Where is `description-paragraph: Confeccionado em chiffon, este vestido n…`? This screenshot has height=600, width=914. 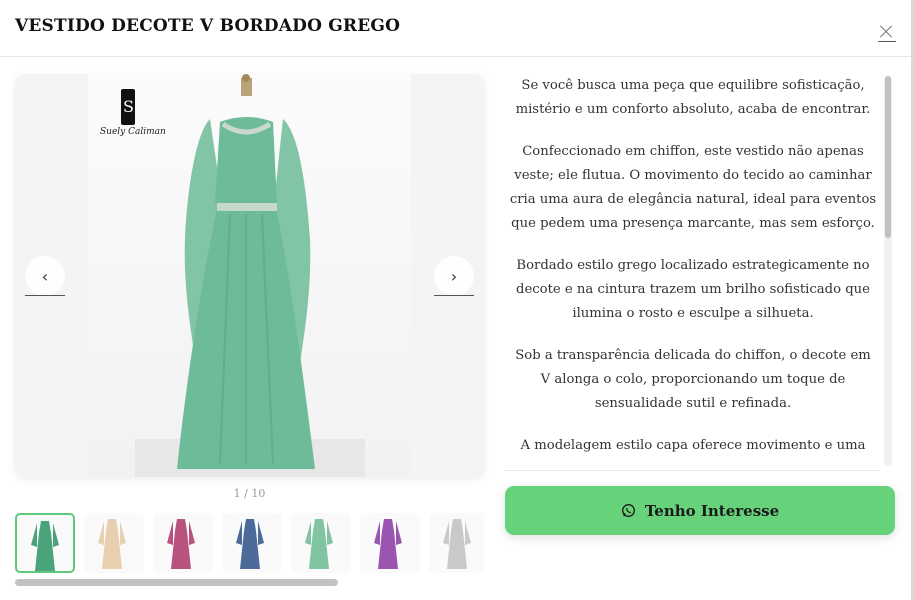
description-paragraph: Confeccionado em chiffon, este vestido n… is located at coordinates (693, 187).